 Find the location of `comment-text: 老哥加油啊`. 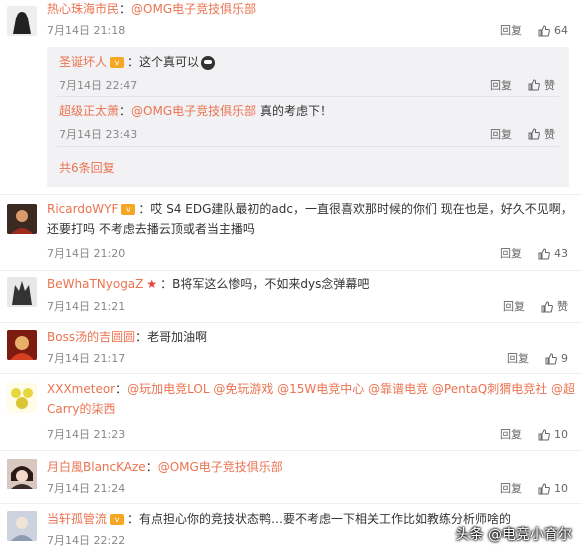

comment-text: 老哥加油啊 is located at coordinates (177, 337).